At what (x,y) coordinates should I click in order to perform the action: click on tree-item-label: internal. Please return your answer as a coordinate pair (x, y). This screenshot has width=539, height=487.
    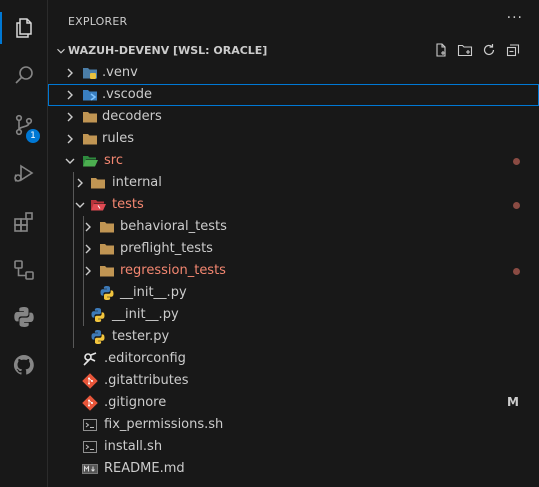
    Looking at the image, I should click on (137, 182).